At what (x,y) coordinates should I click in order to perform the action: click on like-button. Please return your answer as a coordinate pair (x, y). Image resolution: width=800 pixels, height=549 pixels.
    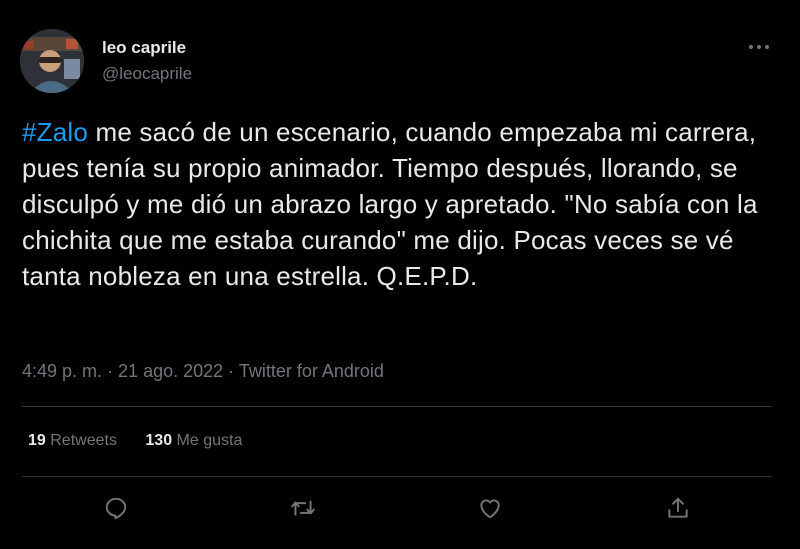
    Looking at the image, I should click on (490, 508).